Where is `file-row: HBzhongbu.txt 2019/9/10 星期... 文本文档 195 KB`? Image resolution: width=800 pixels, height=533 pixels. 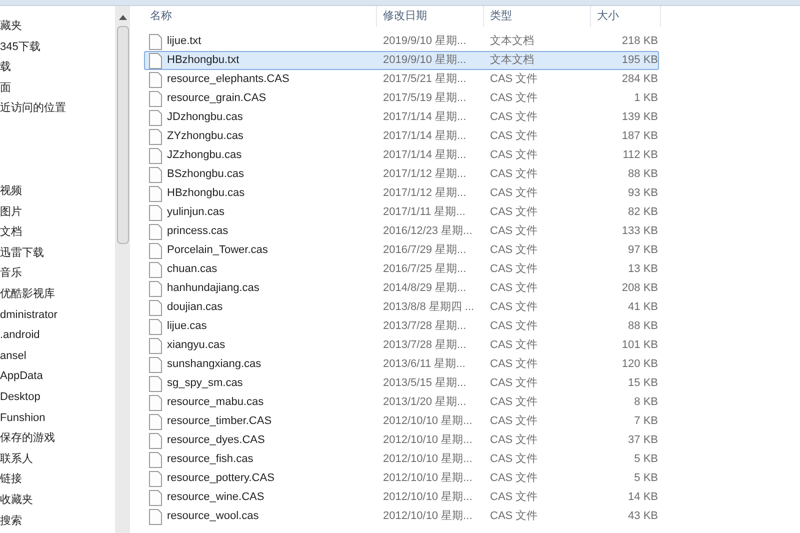
file-row: HBzhongbu.txt 2019/9/10 星期... 文本文档 195 KB is located at coordinates (401, 60).